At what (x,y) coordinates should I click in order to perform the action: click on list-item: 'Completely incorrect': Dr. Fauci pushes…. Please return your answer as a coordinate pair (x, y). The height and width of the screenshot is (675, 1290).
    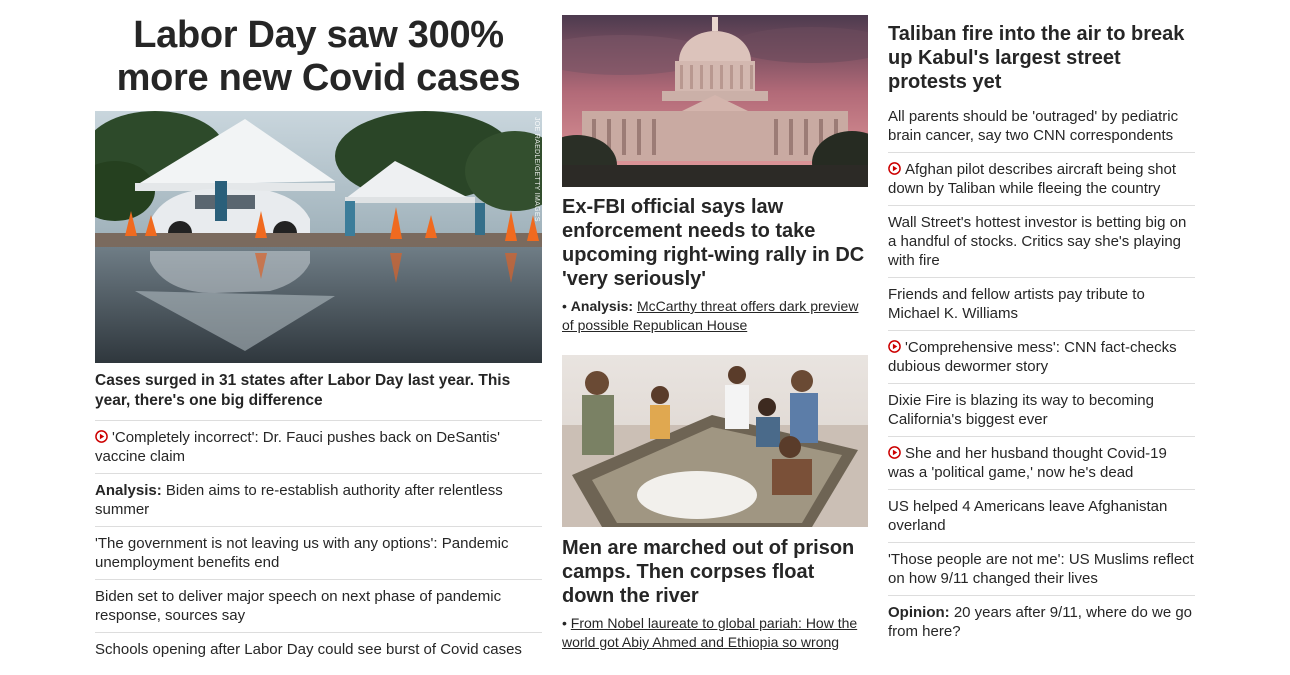
    Looking at the image, I should click on (318, 447).